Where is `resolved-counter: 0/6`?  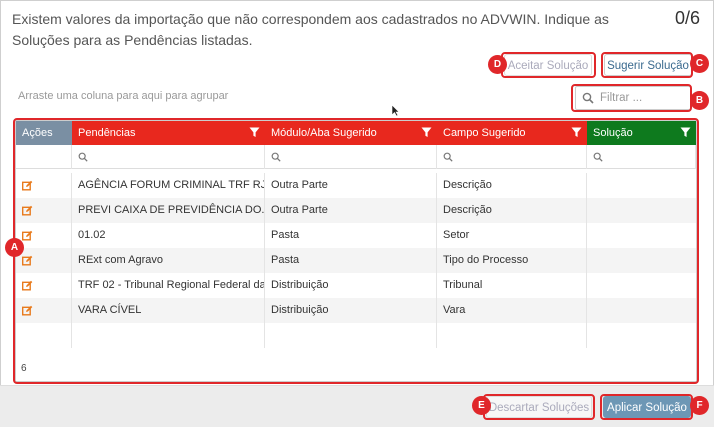
resolved-counter: 0/6 is located at coordinates (687, 18).